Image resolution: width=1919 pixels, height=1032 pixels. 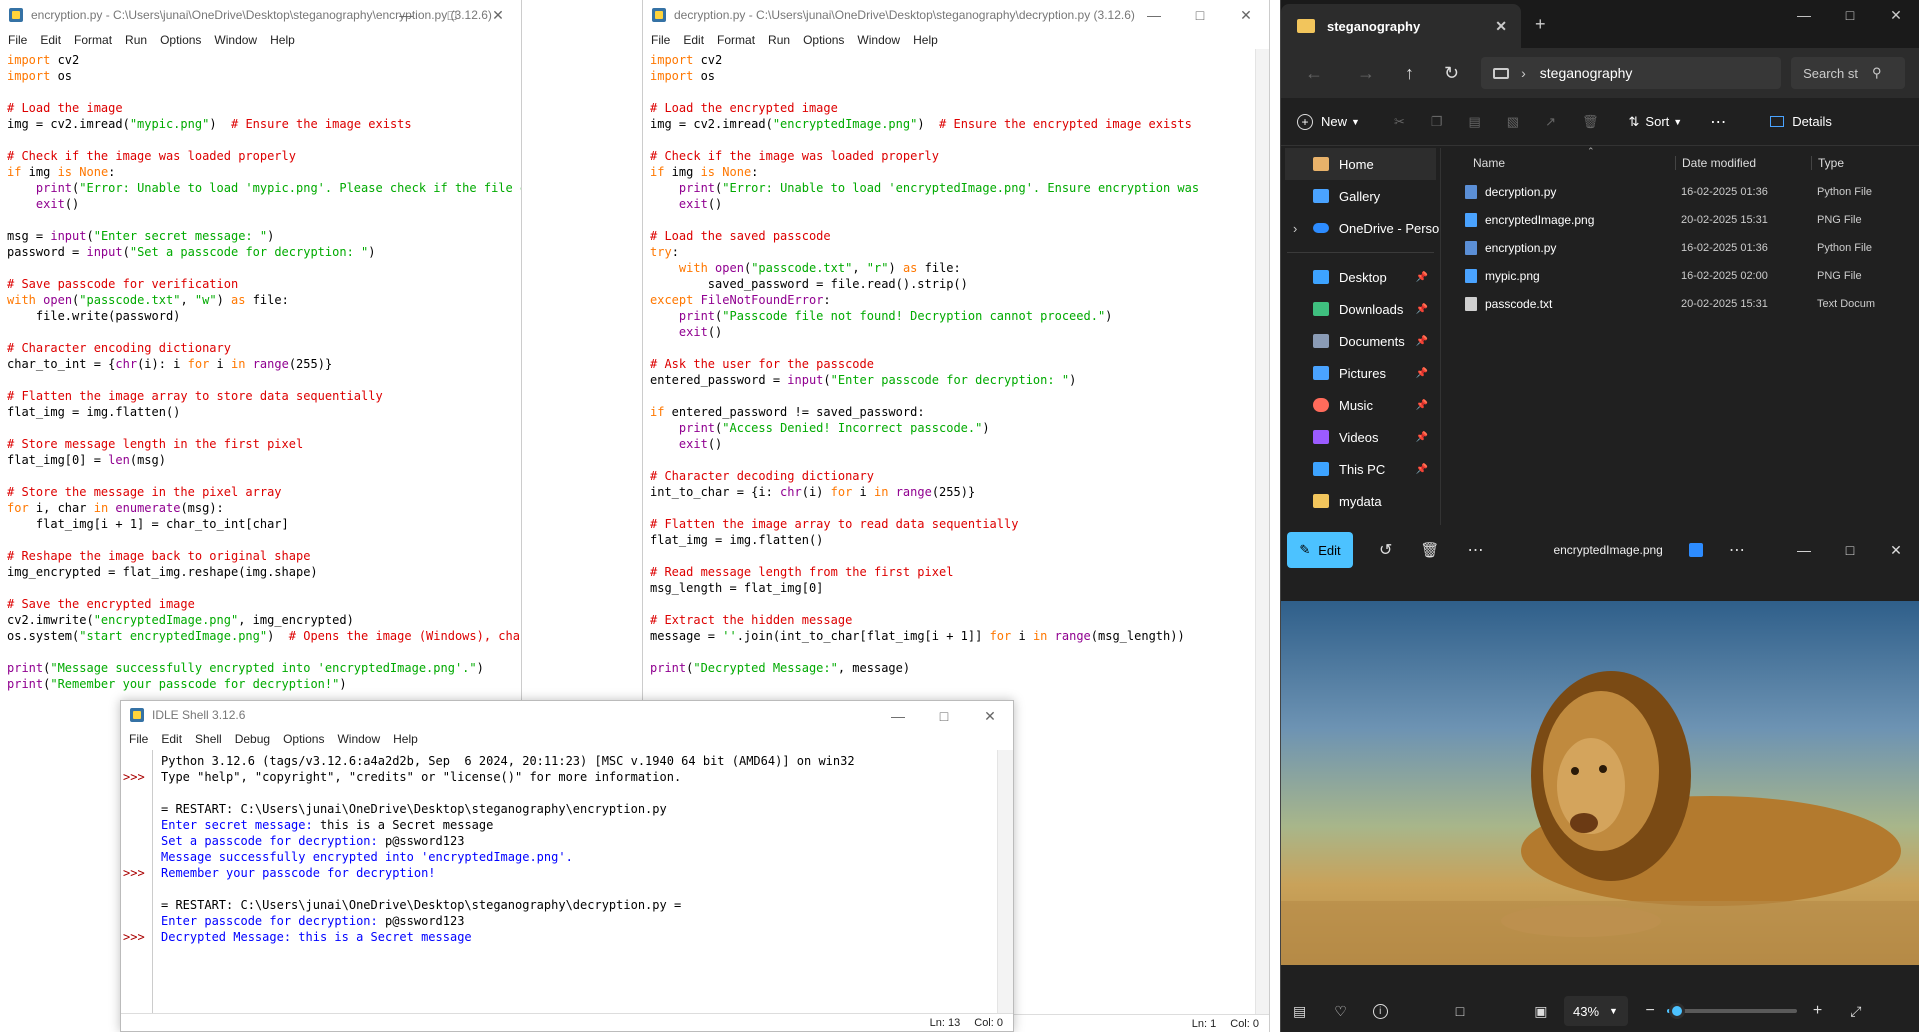 What do you see at coordinates (1540, 24) in the screenshot?
I see `new-tab-icon: +` at bounding box center [1540, 24].